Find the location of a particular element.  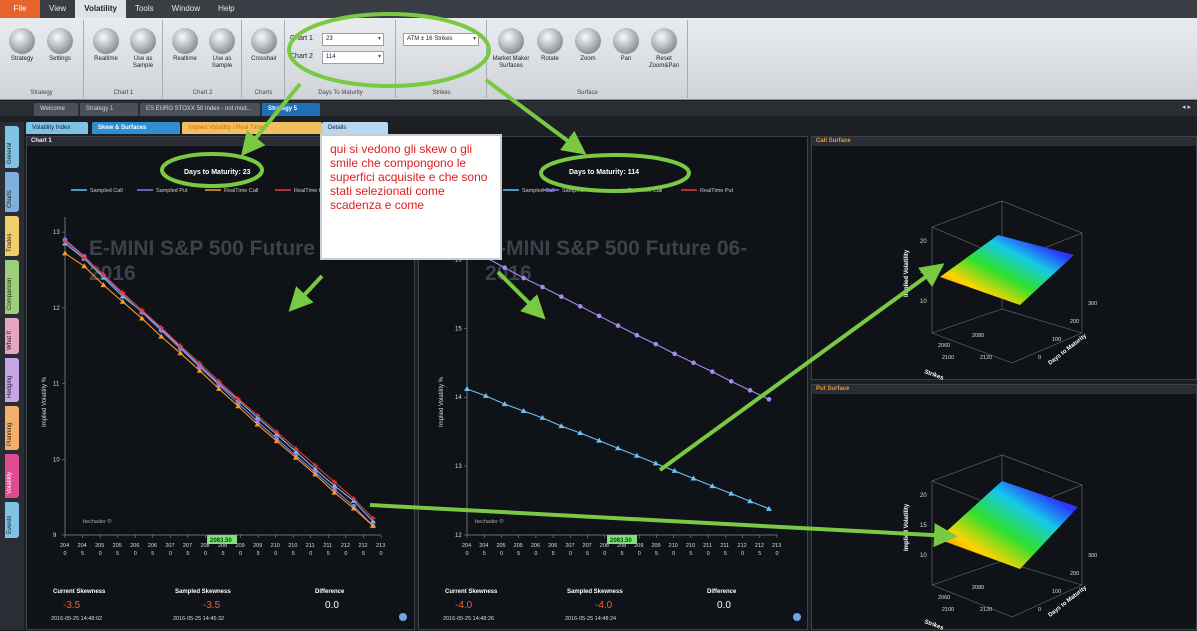

side-tab-volatility: Volatility is located at coordinates (12, 476).